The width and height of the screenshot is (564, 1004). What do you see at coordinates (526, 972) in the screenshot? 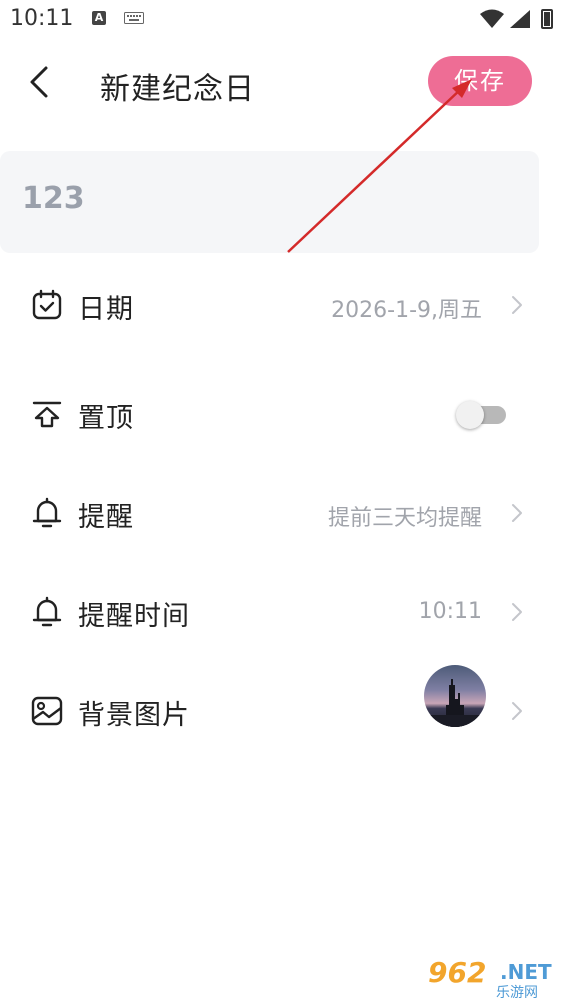
I see `watermark-suffix: .NET` at bounding box center [526, 972].